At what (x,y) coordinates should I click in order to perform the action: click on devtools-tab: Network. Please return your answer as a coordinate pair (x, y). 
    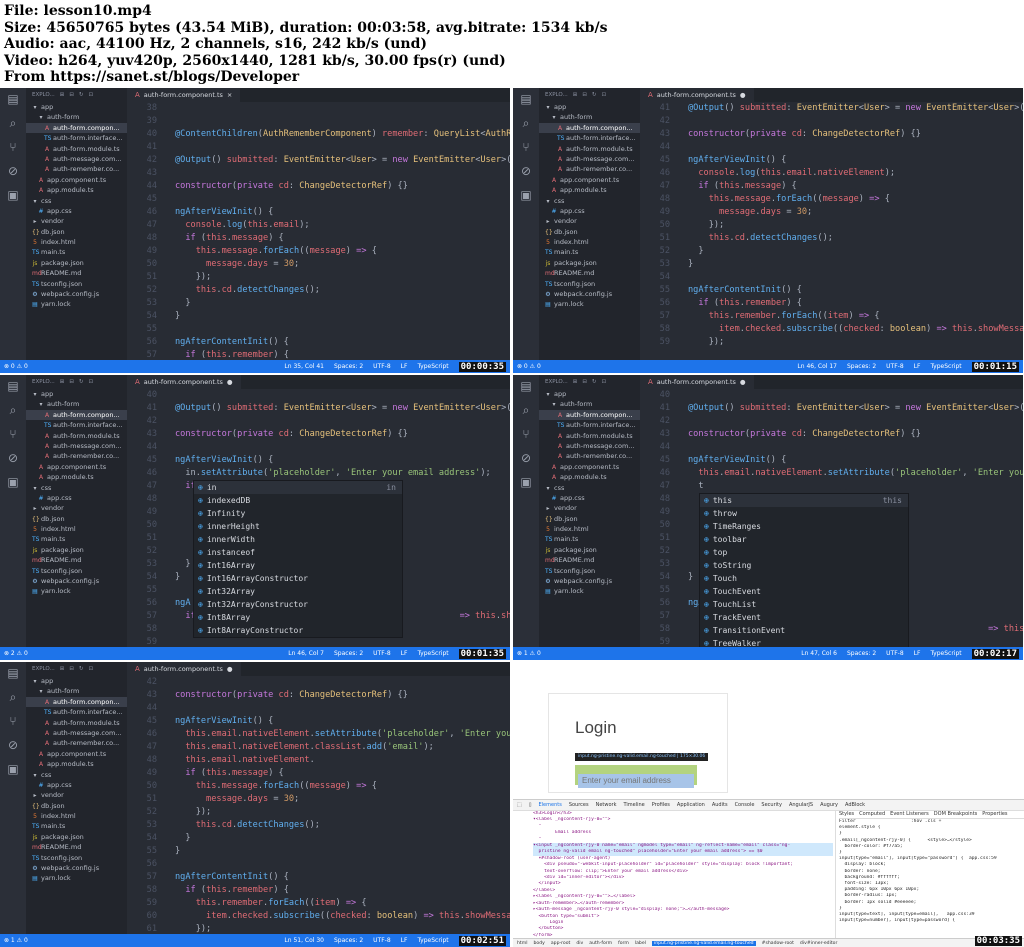
    Looking at the image, I should click on (606, 805).